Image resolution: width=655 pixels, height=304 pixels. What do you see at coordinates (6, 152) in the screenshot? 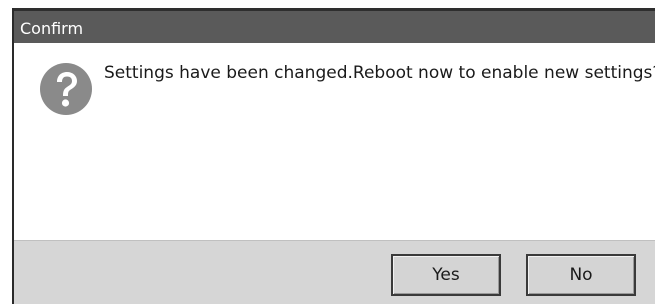
I see `background-edge` at bounding box center [6, 152].